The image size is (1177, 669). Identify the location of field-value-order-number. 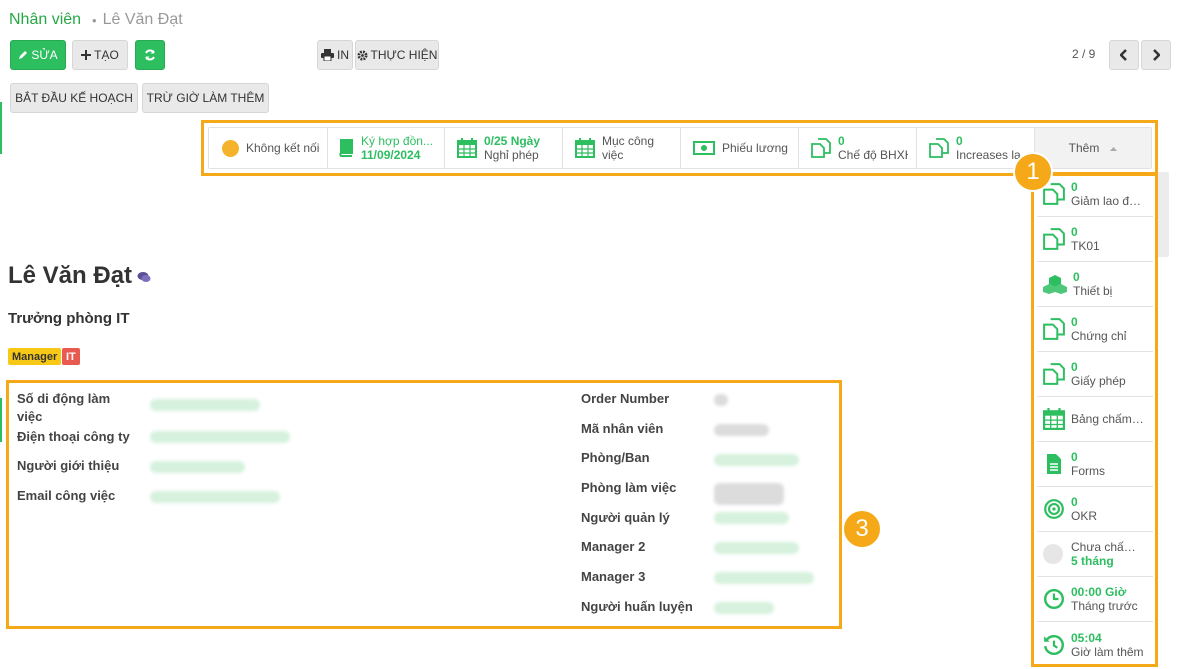
(721, 400).